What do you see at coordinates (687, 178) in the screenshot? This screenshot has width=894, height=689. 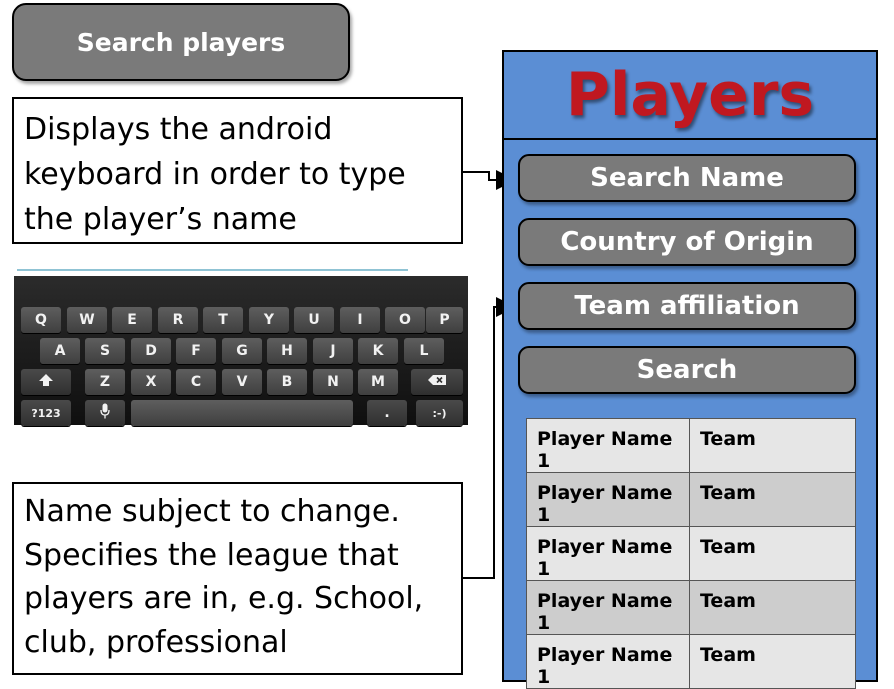 I see `search-name-button: Search Name` at bounding box center [687, 178].